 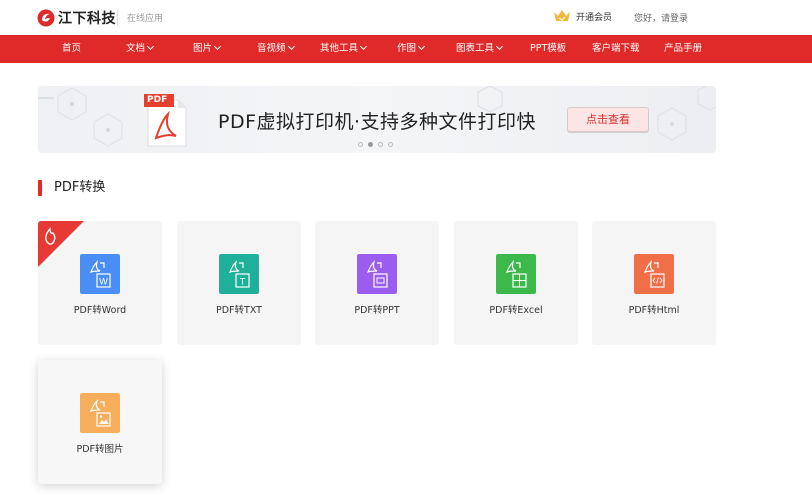 What do you see at coordinates (562, 15) in the screenshot?
I see `crown-icon` at bounding box center [562, 15].